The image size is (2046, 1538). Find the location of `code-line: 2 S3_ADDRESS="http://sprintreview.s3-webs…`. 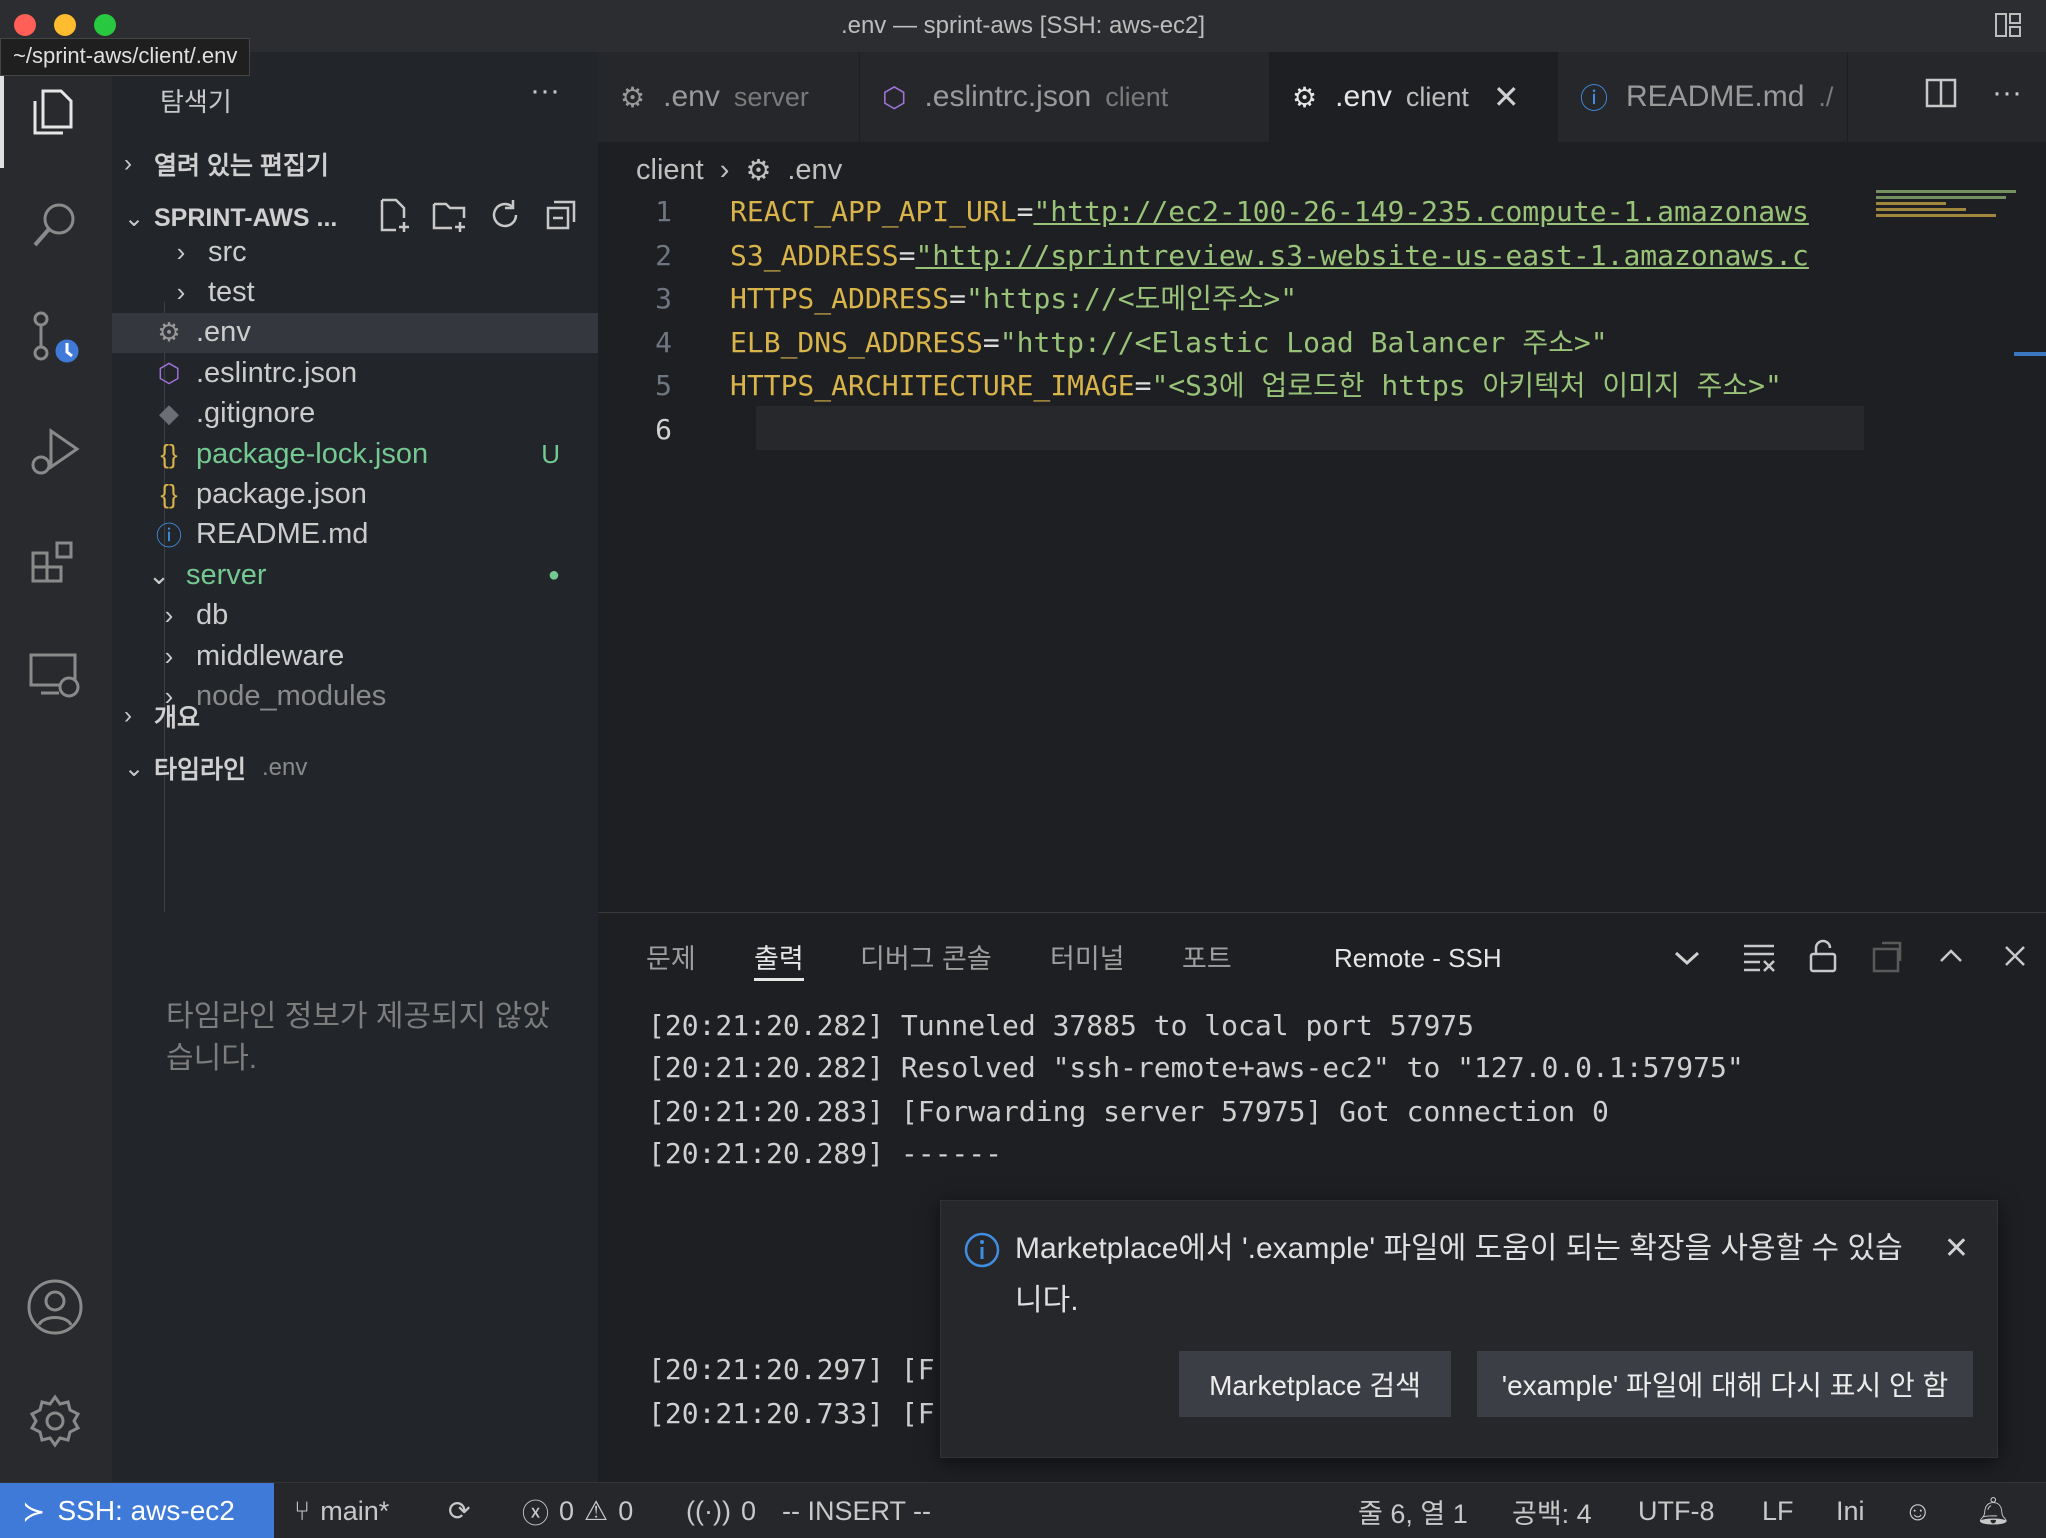

code-line: 2 S3_ADDRESS="http://sprintreview.s3-webs… is located at coordinates (1248, 255).